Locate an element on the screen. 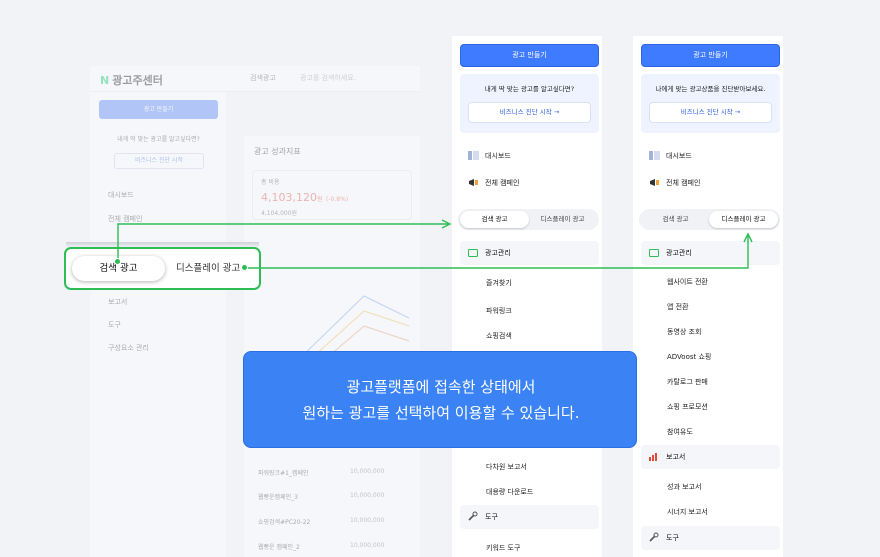  banner-line-2: 원하는 광고를 선택하여 이용할 수 있습니다. is located at coordinates (441, 413).